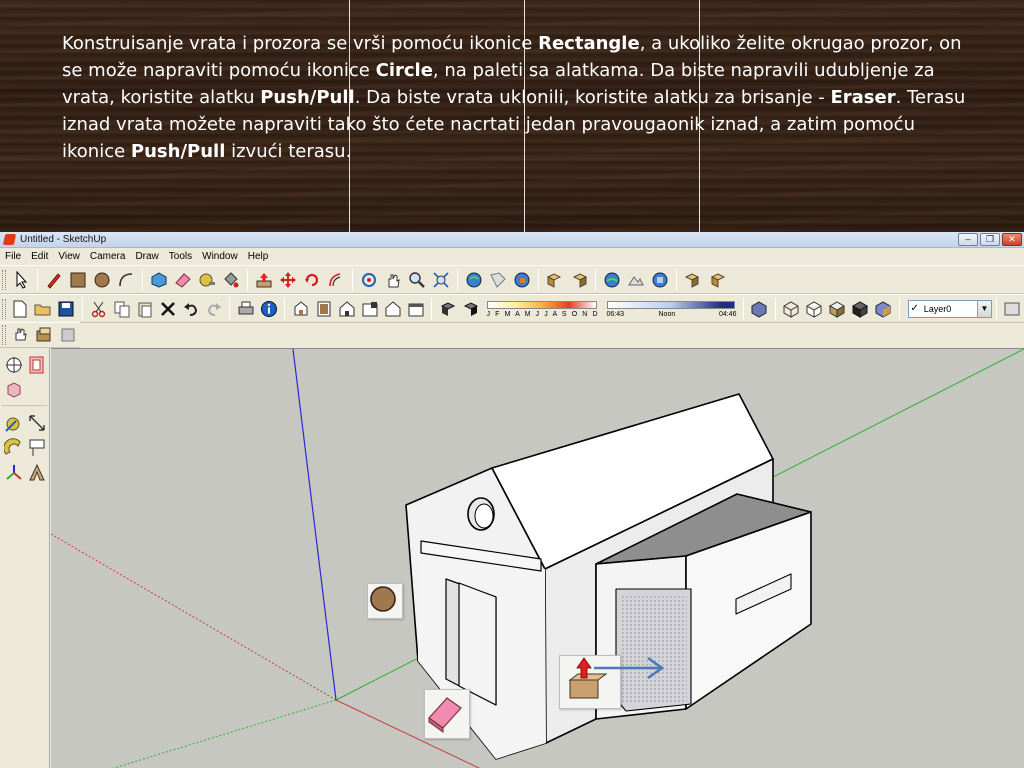  I want to click on pencil-line-tool-icon, so click(54, 280).